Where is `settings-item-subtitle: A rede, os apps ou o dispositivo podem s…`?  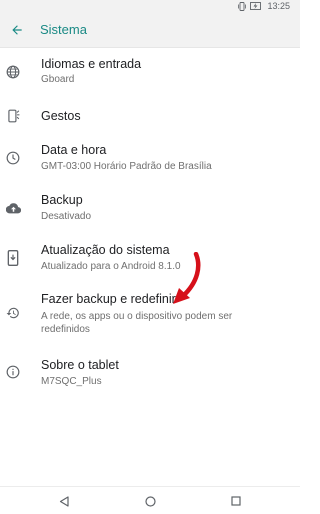 settings-item-subtitle: A rede, os apps ou o dispositivo podem s… is located at coordinates (137, 323).